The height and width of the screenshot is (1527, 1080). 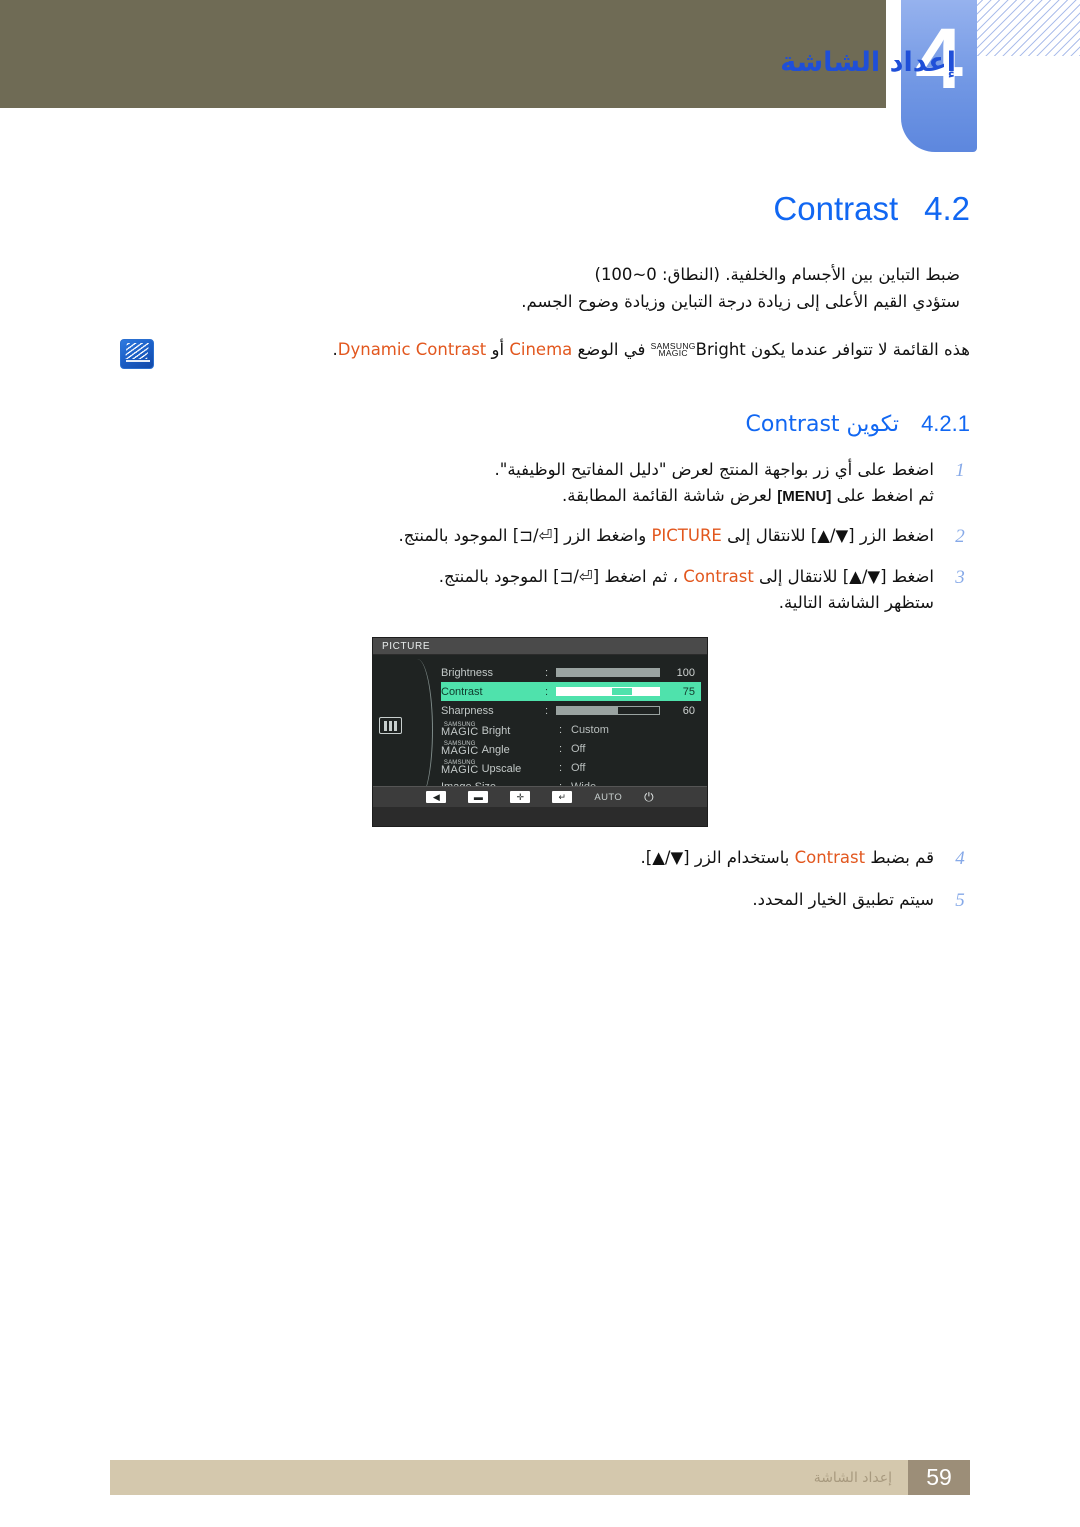 What do you see at coordinates (562, 797) in the screenshot?
I see `enter-icon: ↵` at bounding box center [562, 797].